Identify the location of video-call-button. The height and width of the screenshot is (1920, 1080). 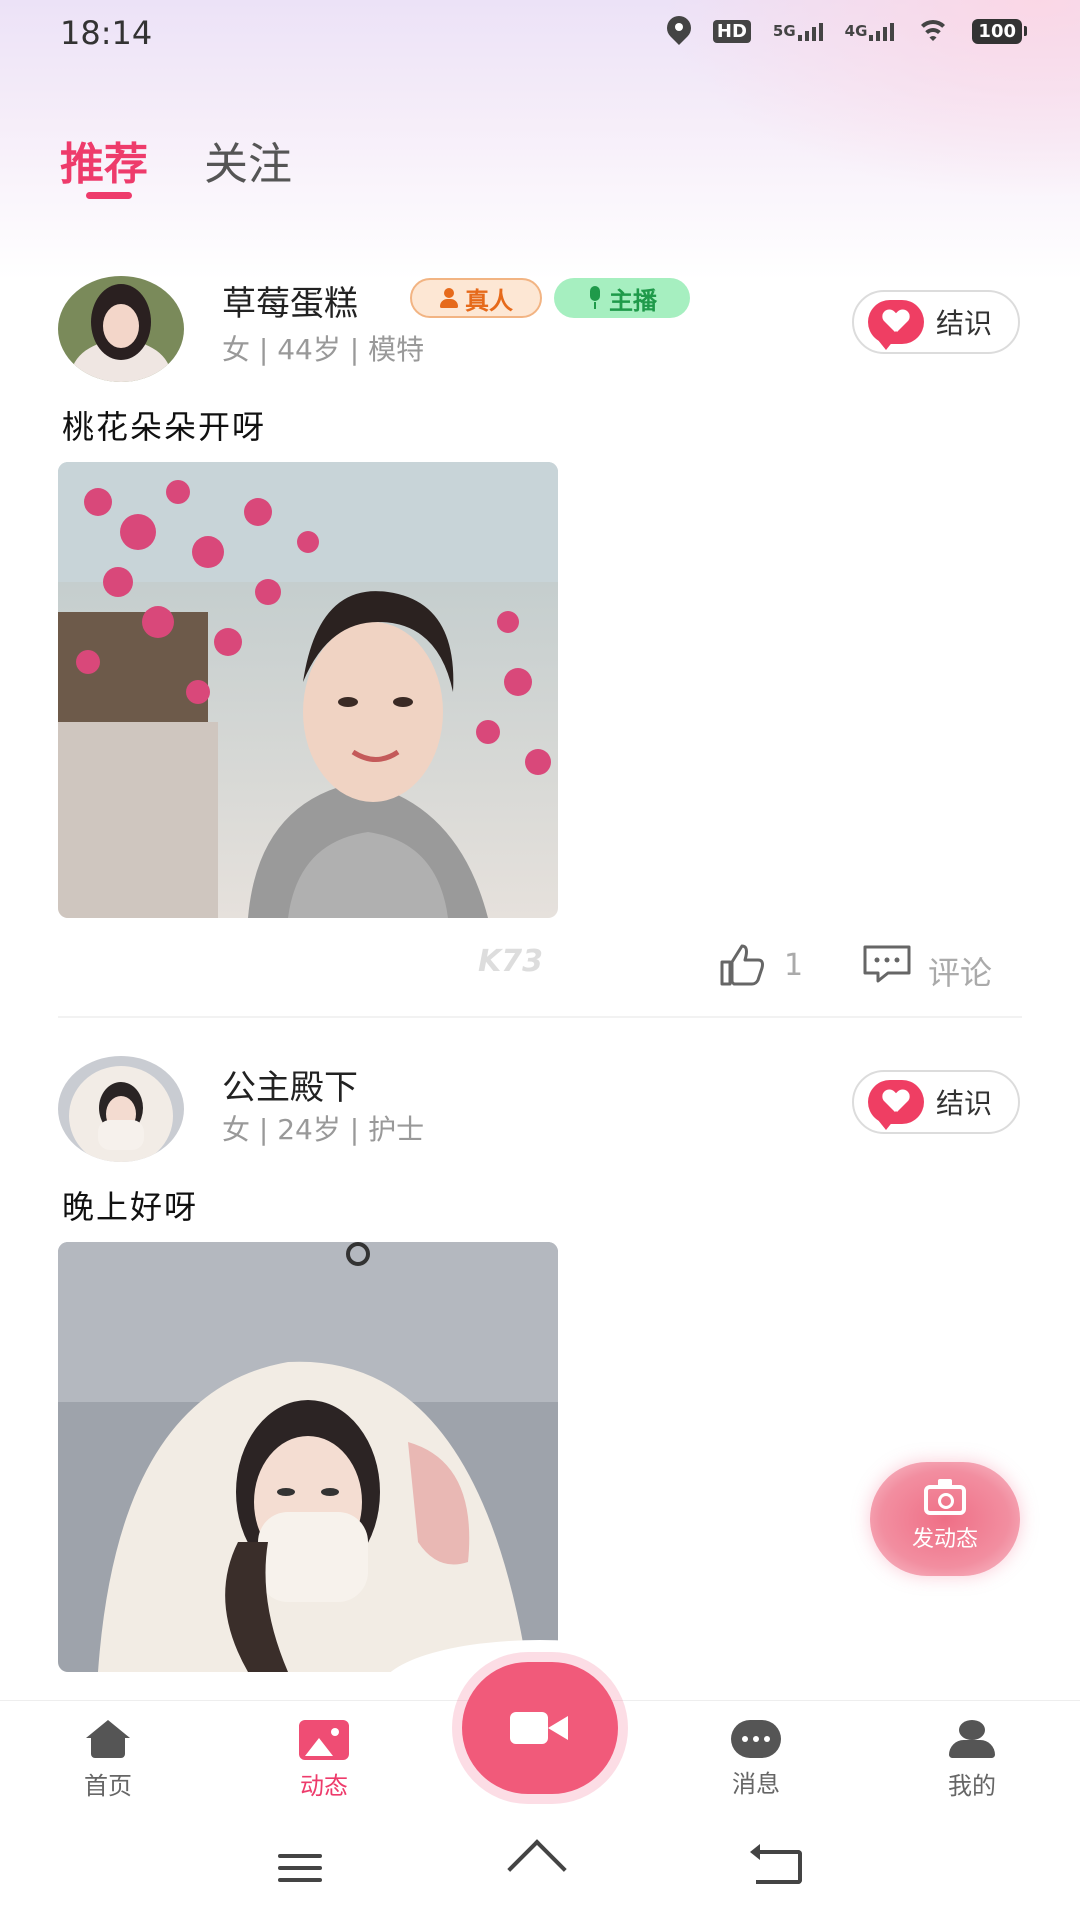
(540, 1728).